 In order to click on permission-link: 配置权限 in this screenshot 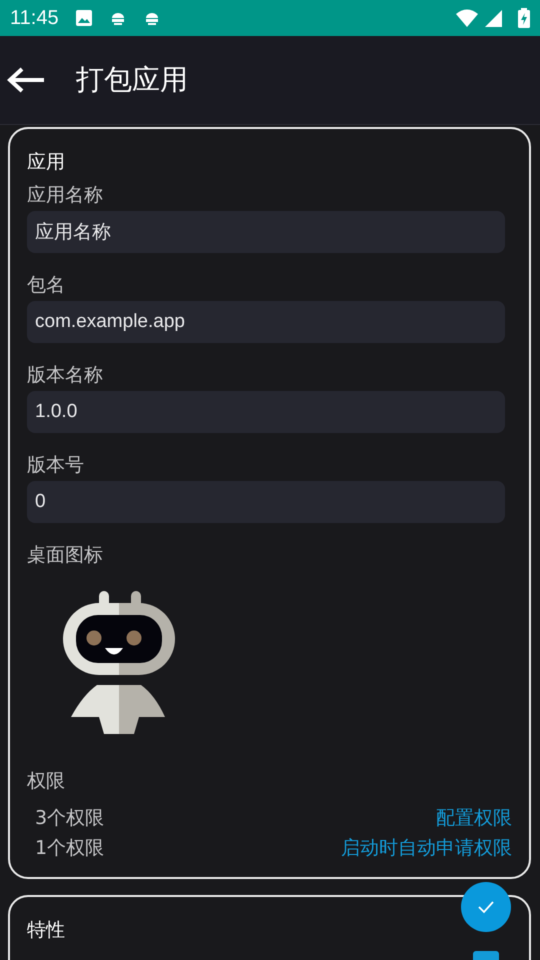, I will do `click(474, 818)`.